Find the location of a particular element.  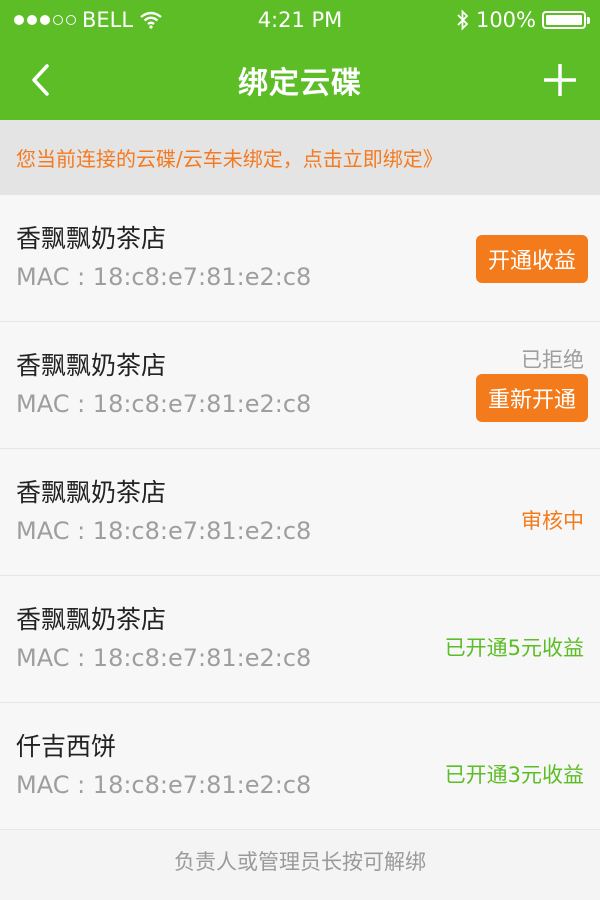

carrier-label: BELL is located at coordinates (108, 20).